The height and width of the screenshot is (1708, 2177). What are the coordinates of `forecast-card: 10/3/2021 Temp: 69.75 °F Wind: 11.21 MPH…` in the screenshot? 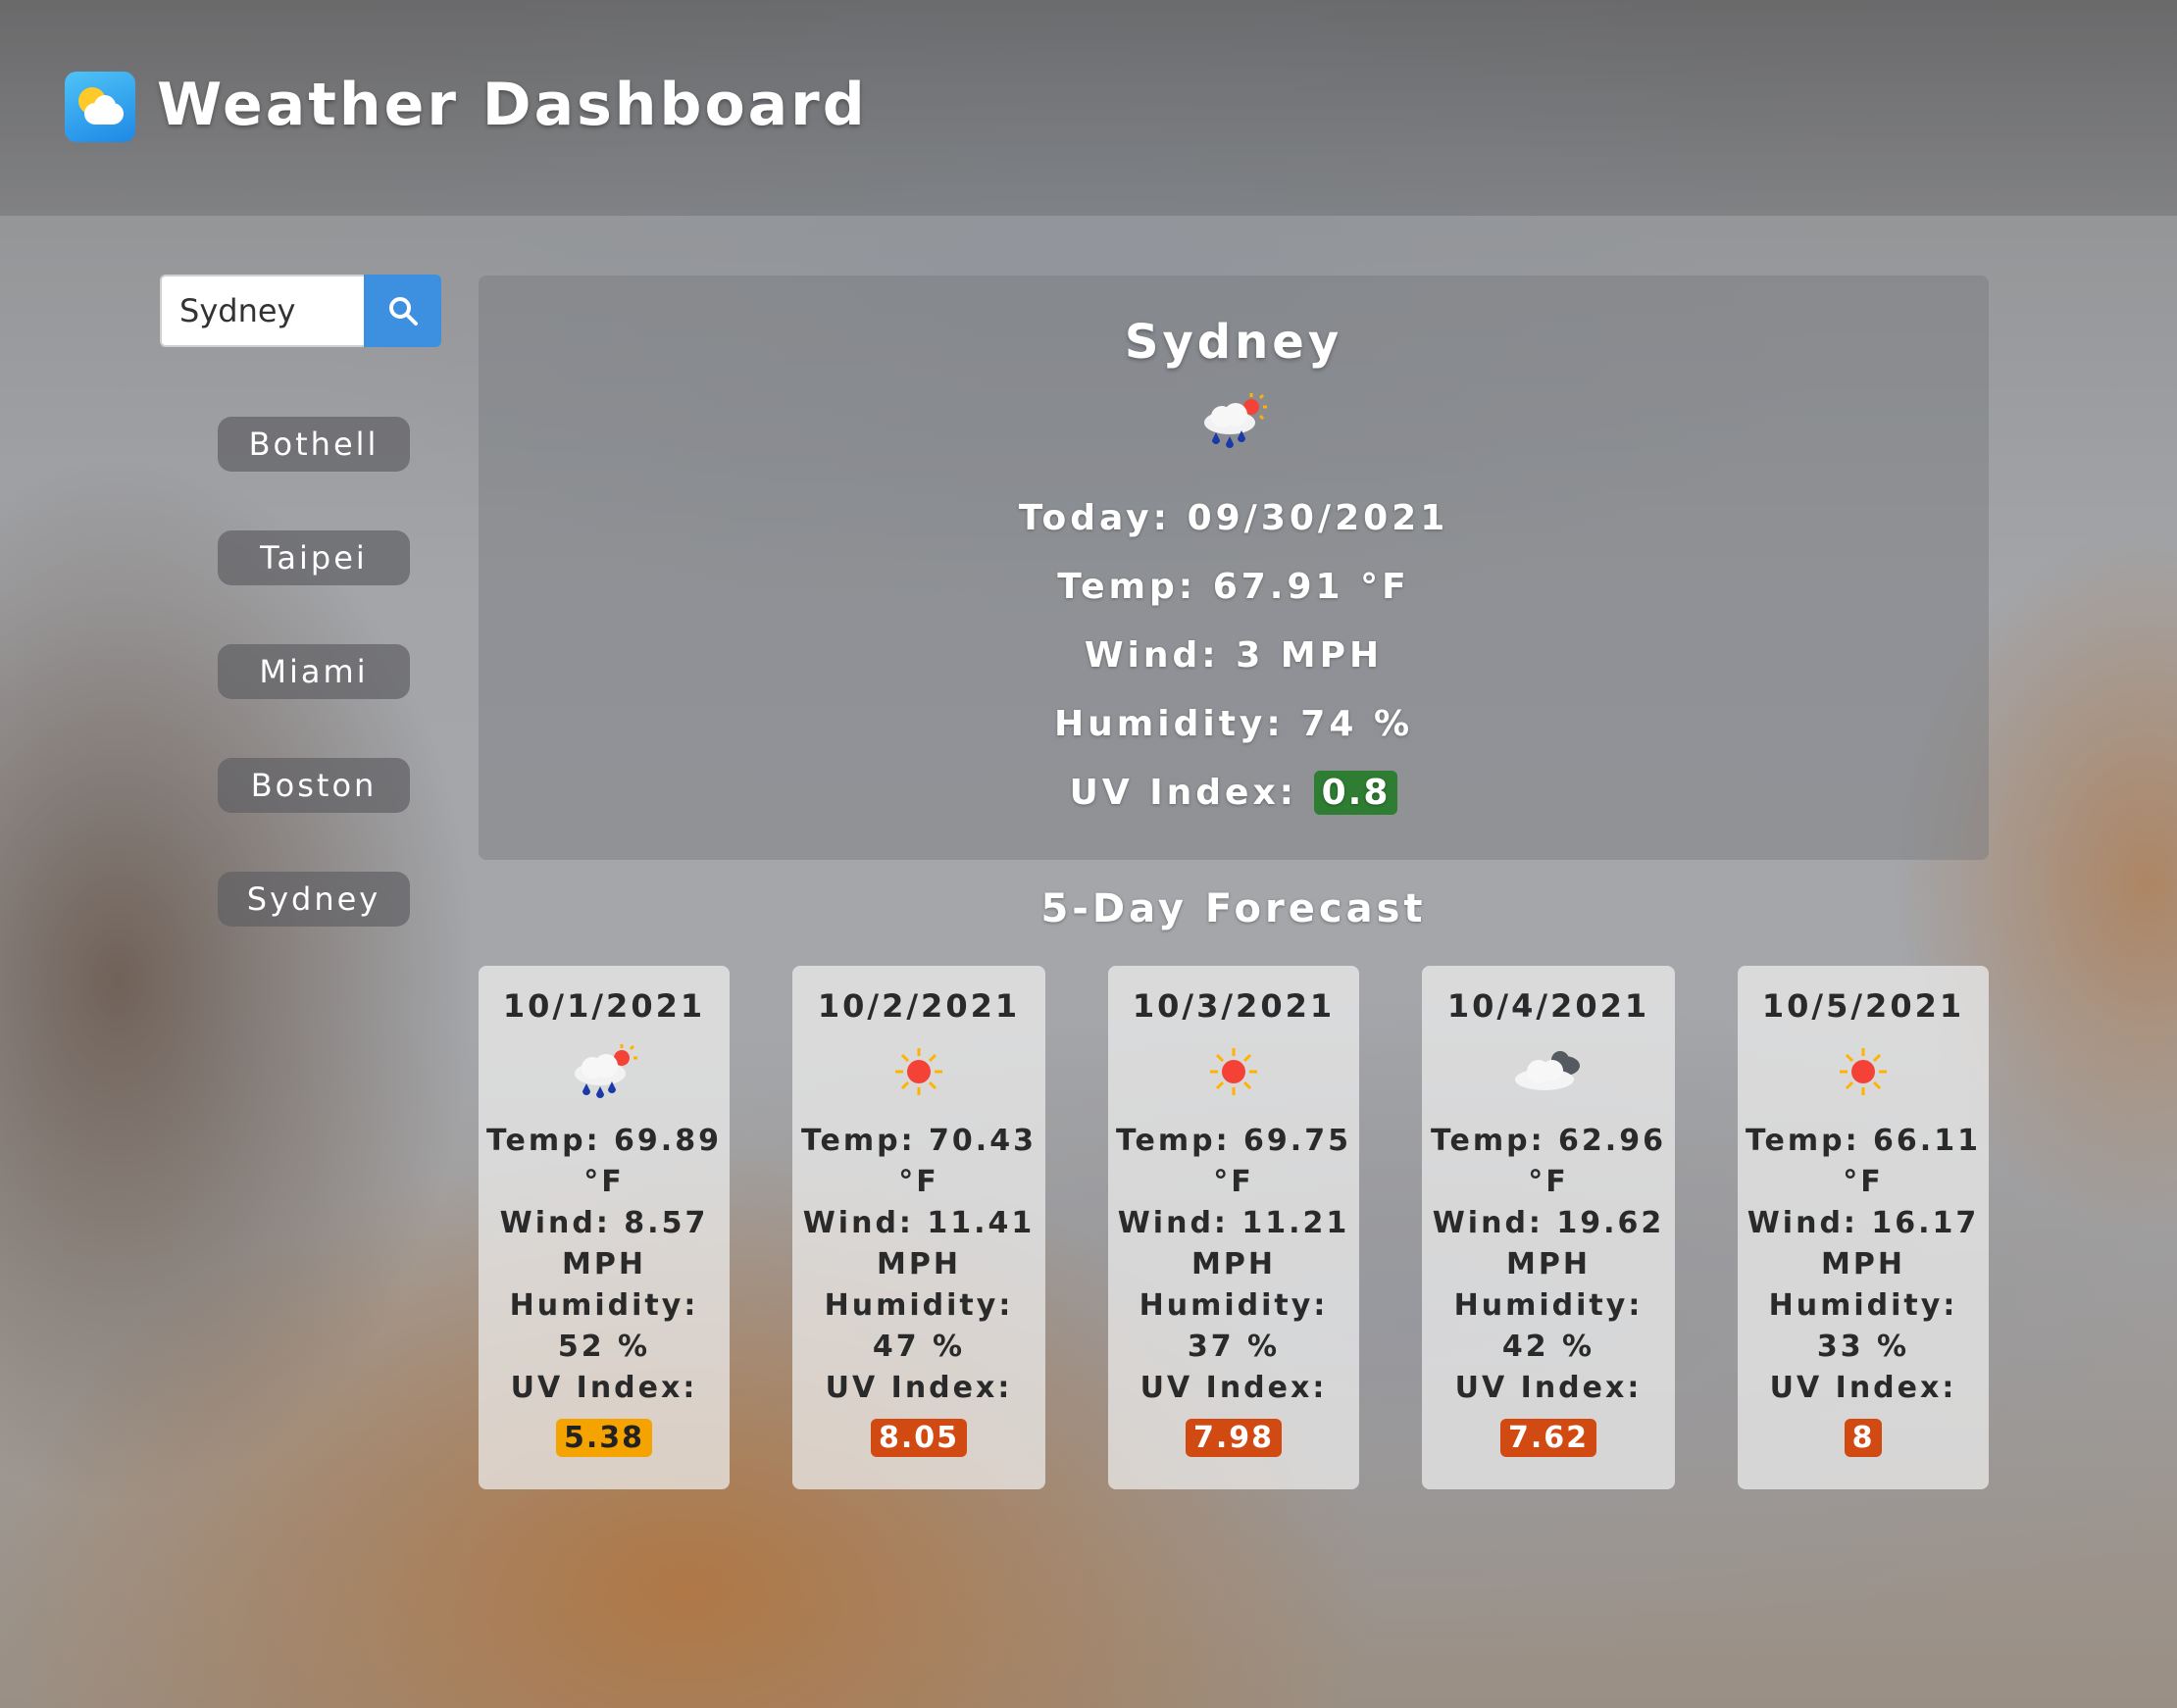 It's located at (1233, 1227).